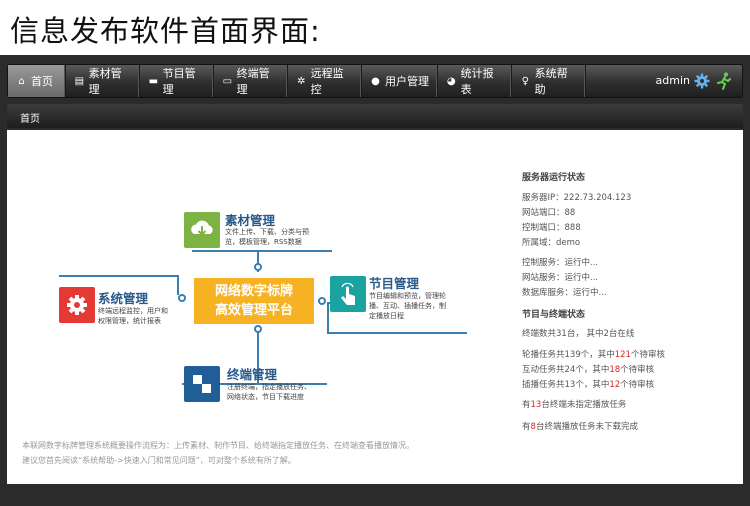 Image resolution: width=750 pixels, height=506 pixels. I want to click on unassigned-terminals: 有13台终端未指定播放任务, so click(574, 404).